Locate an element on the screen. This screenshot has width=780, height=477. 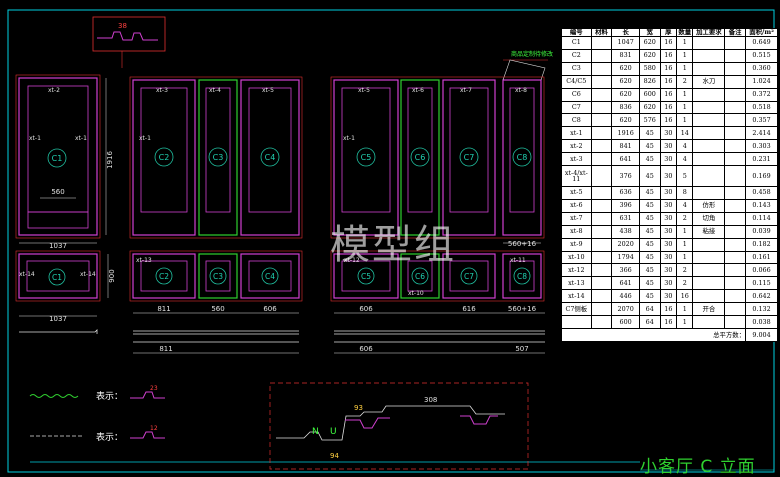
tag-c7: C7 is located at coordinates (469, 157).